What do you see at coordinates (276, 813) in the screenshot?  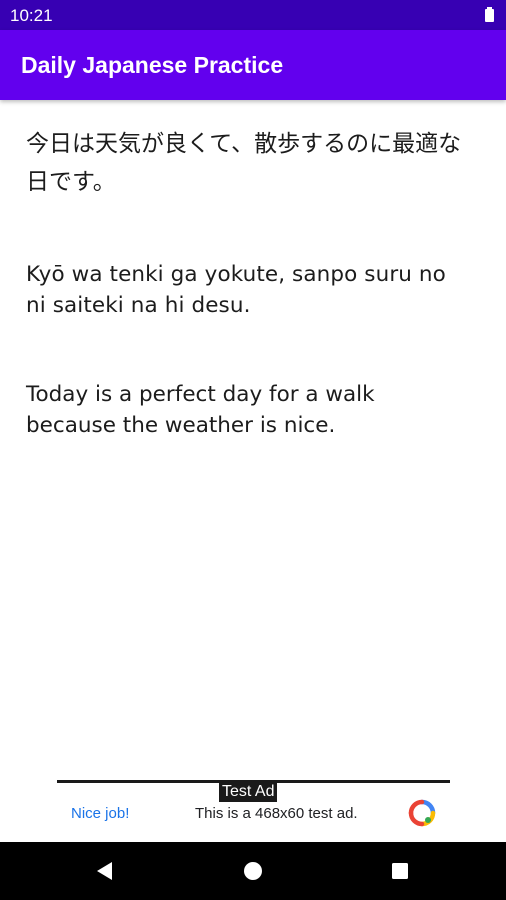 I see `ad-text: This is a 468x60 test ad.` at bounding box center [276, 813].